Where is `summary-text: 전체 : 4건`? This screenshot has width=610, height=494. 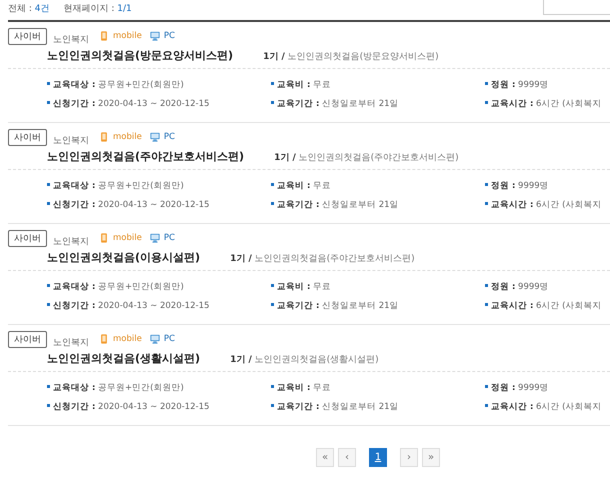 summary-text: 전체 : 4건 is located at coordinates (29, 9).